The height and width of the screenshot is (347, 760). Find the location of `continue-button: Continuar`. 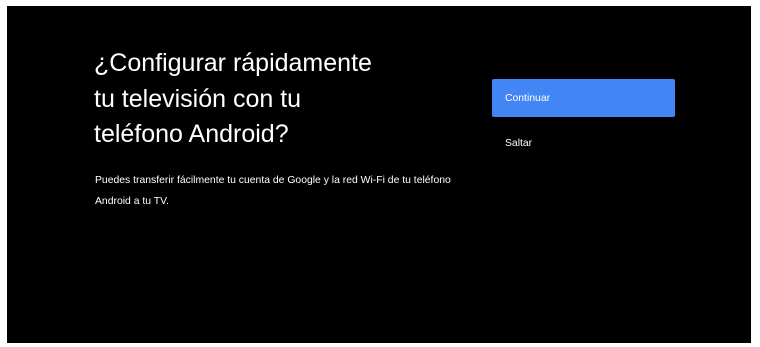

continue-button: Continuar is located at coordinates (583, 98).